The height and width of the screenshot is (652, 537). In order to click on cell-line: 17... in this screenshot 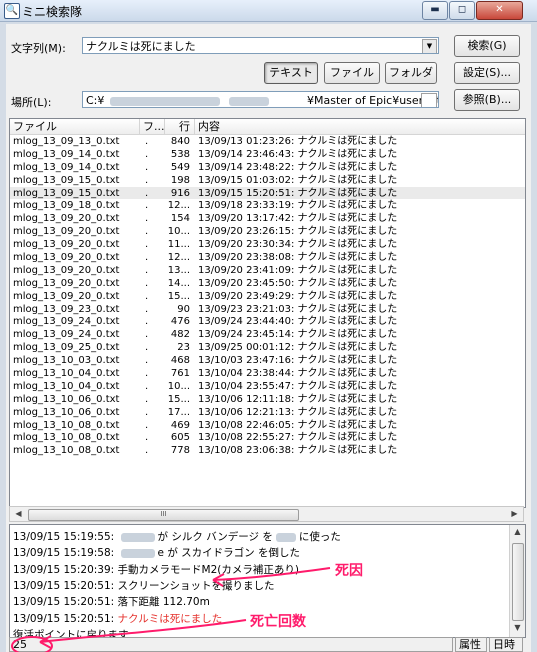, I will do `click(178, 412)`.